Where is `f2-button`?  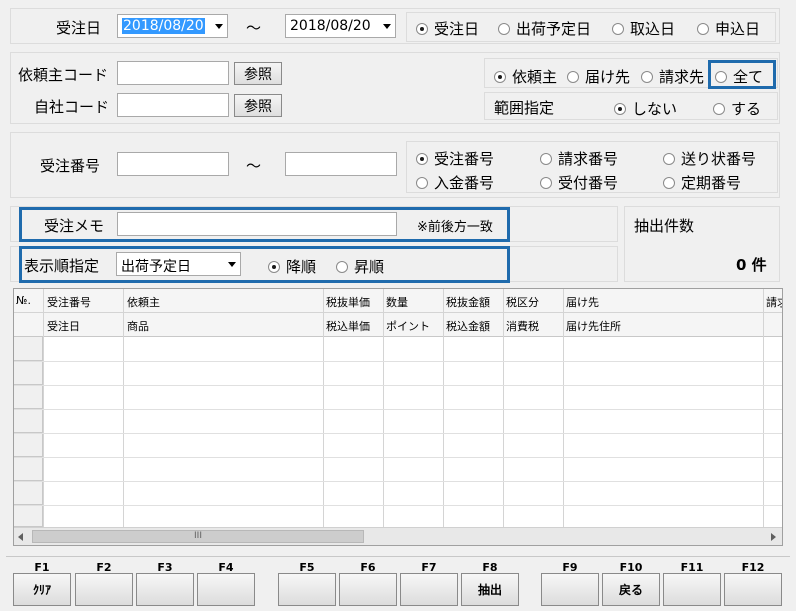
f2-button is located at coordinates (104, 589).